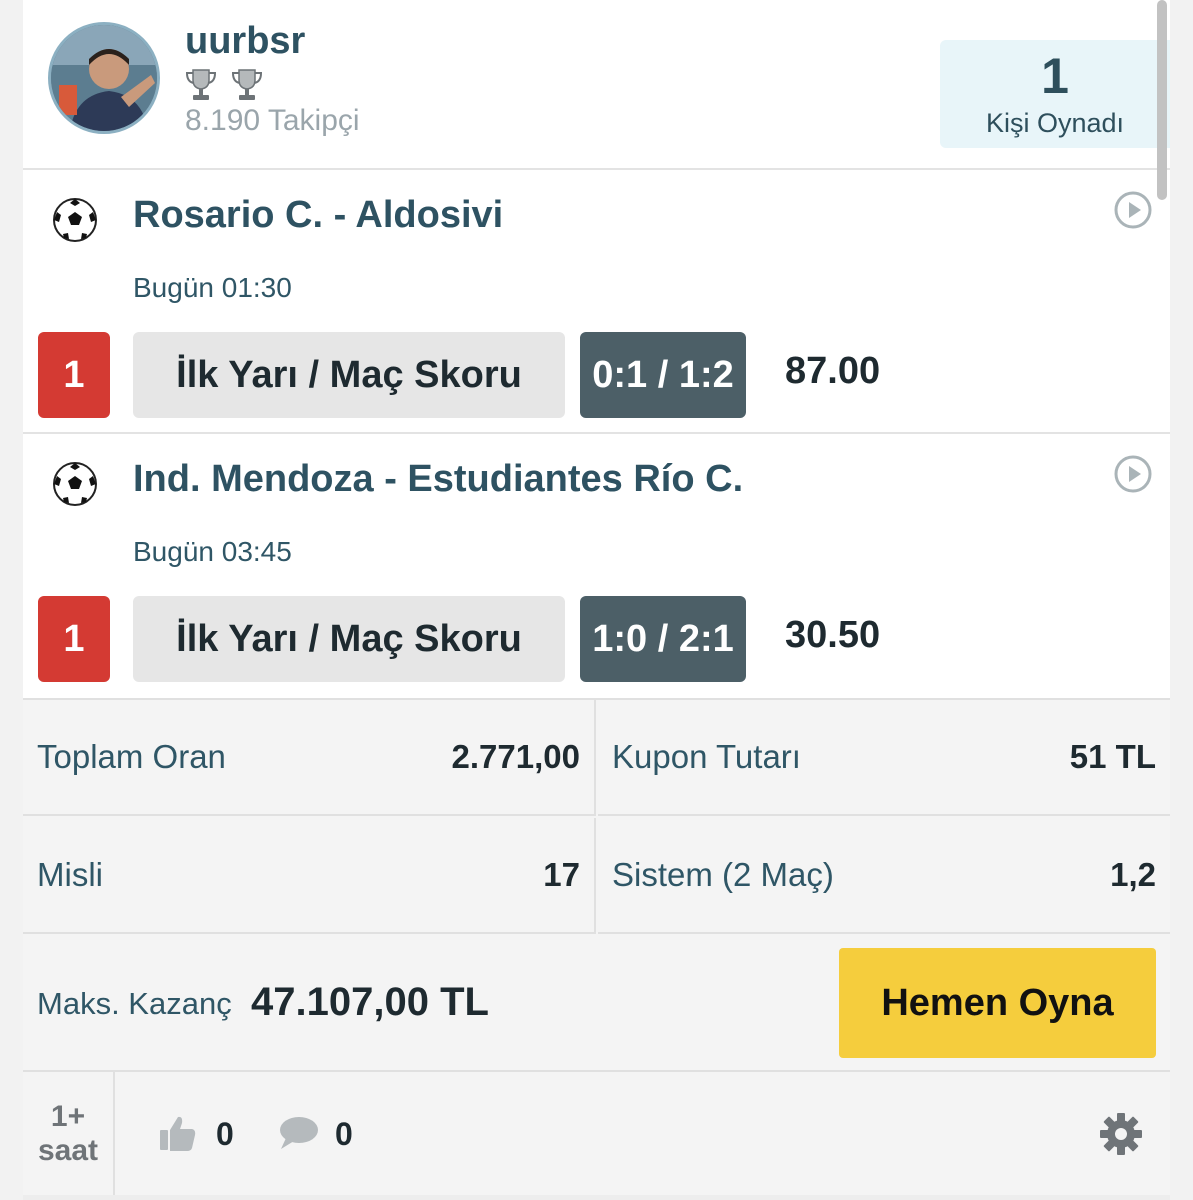 Image resolution: width=1193 pixels, height=1200 pixels. What do you see at coordinates (1121, 1134) in the screenshot?
I see `gear-icon` at bounding box center [1121, 1134].